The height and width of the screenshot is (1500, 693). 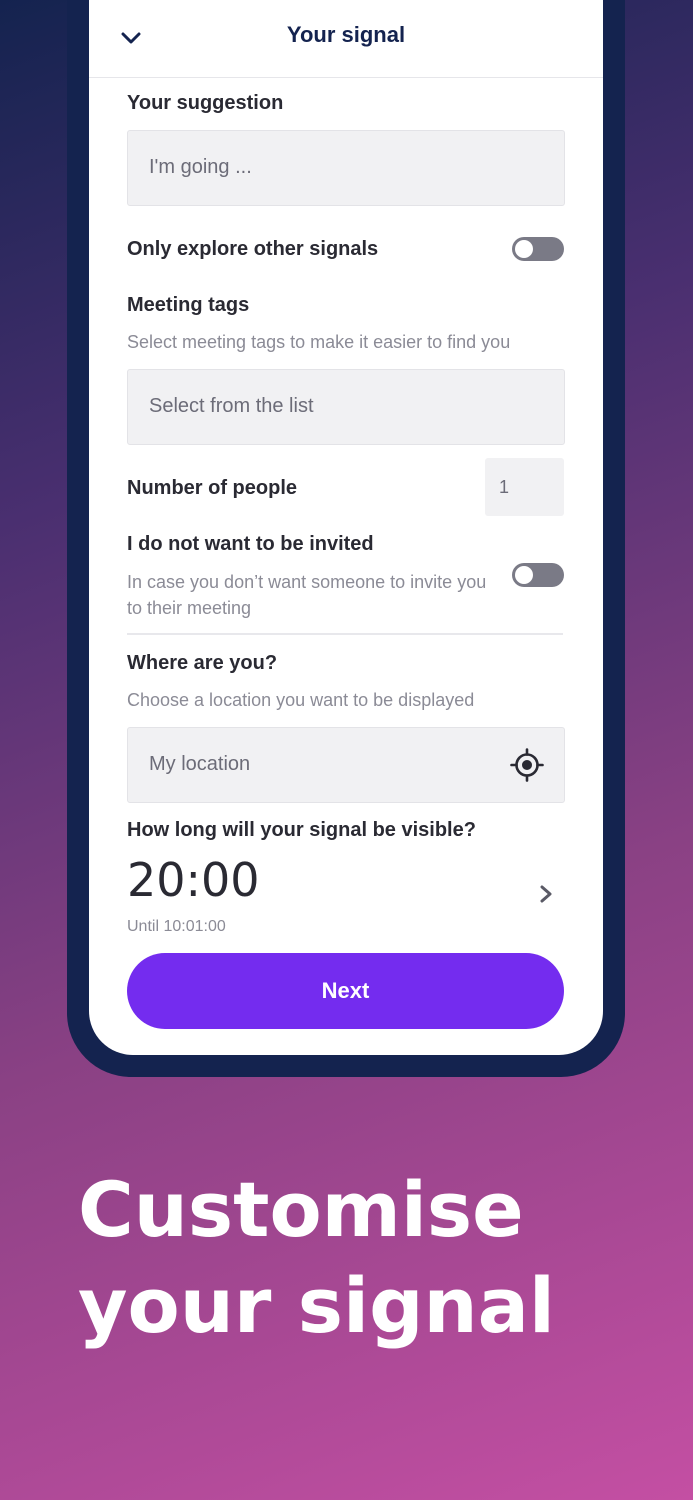 I want to click on visibility-until: Until 10:01:00, so click(x=176, y=926).